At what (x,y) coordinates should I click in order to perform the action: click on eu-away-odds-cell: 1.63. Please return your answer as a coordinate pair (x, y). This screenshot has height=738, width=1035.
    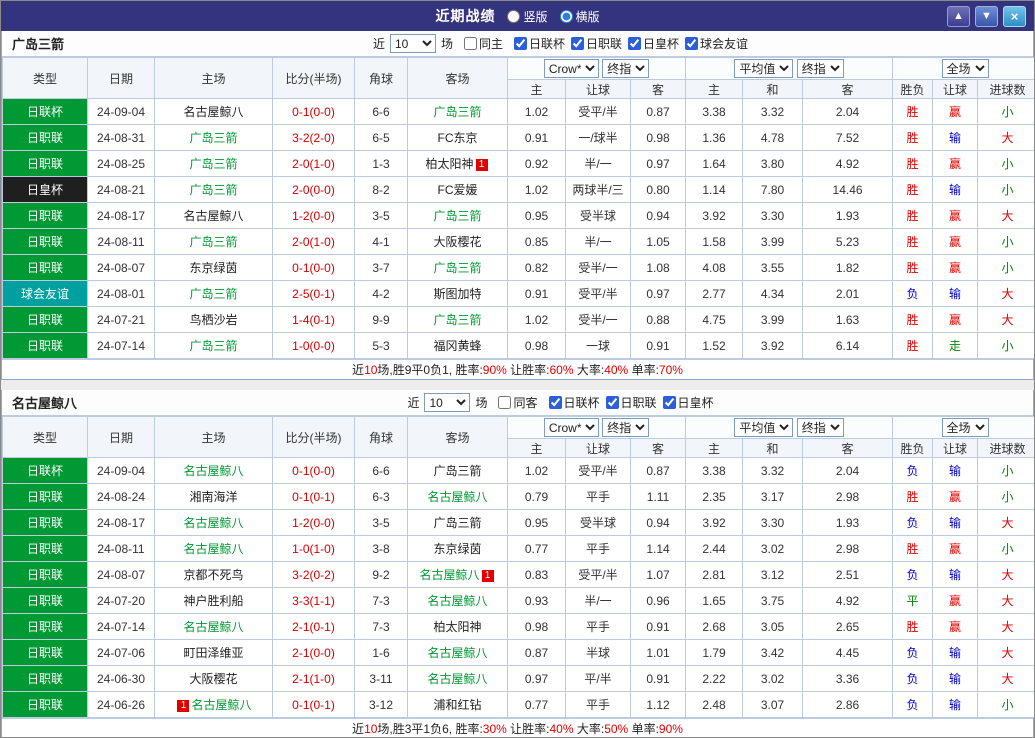
    Looking at the image, I should click on (848, 319).